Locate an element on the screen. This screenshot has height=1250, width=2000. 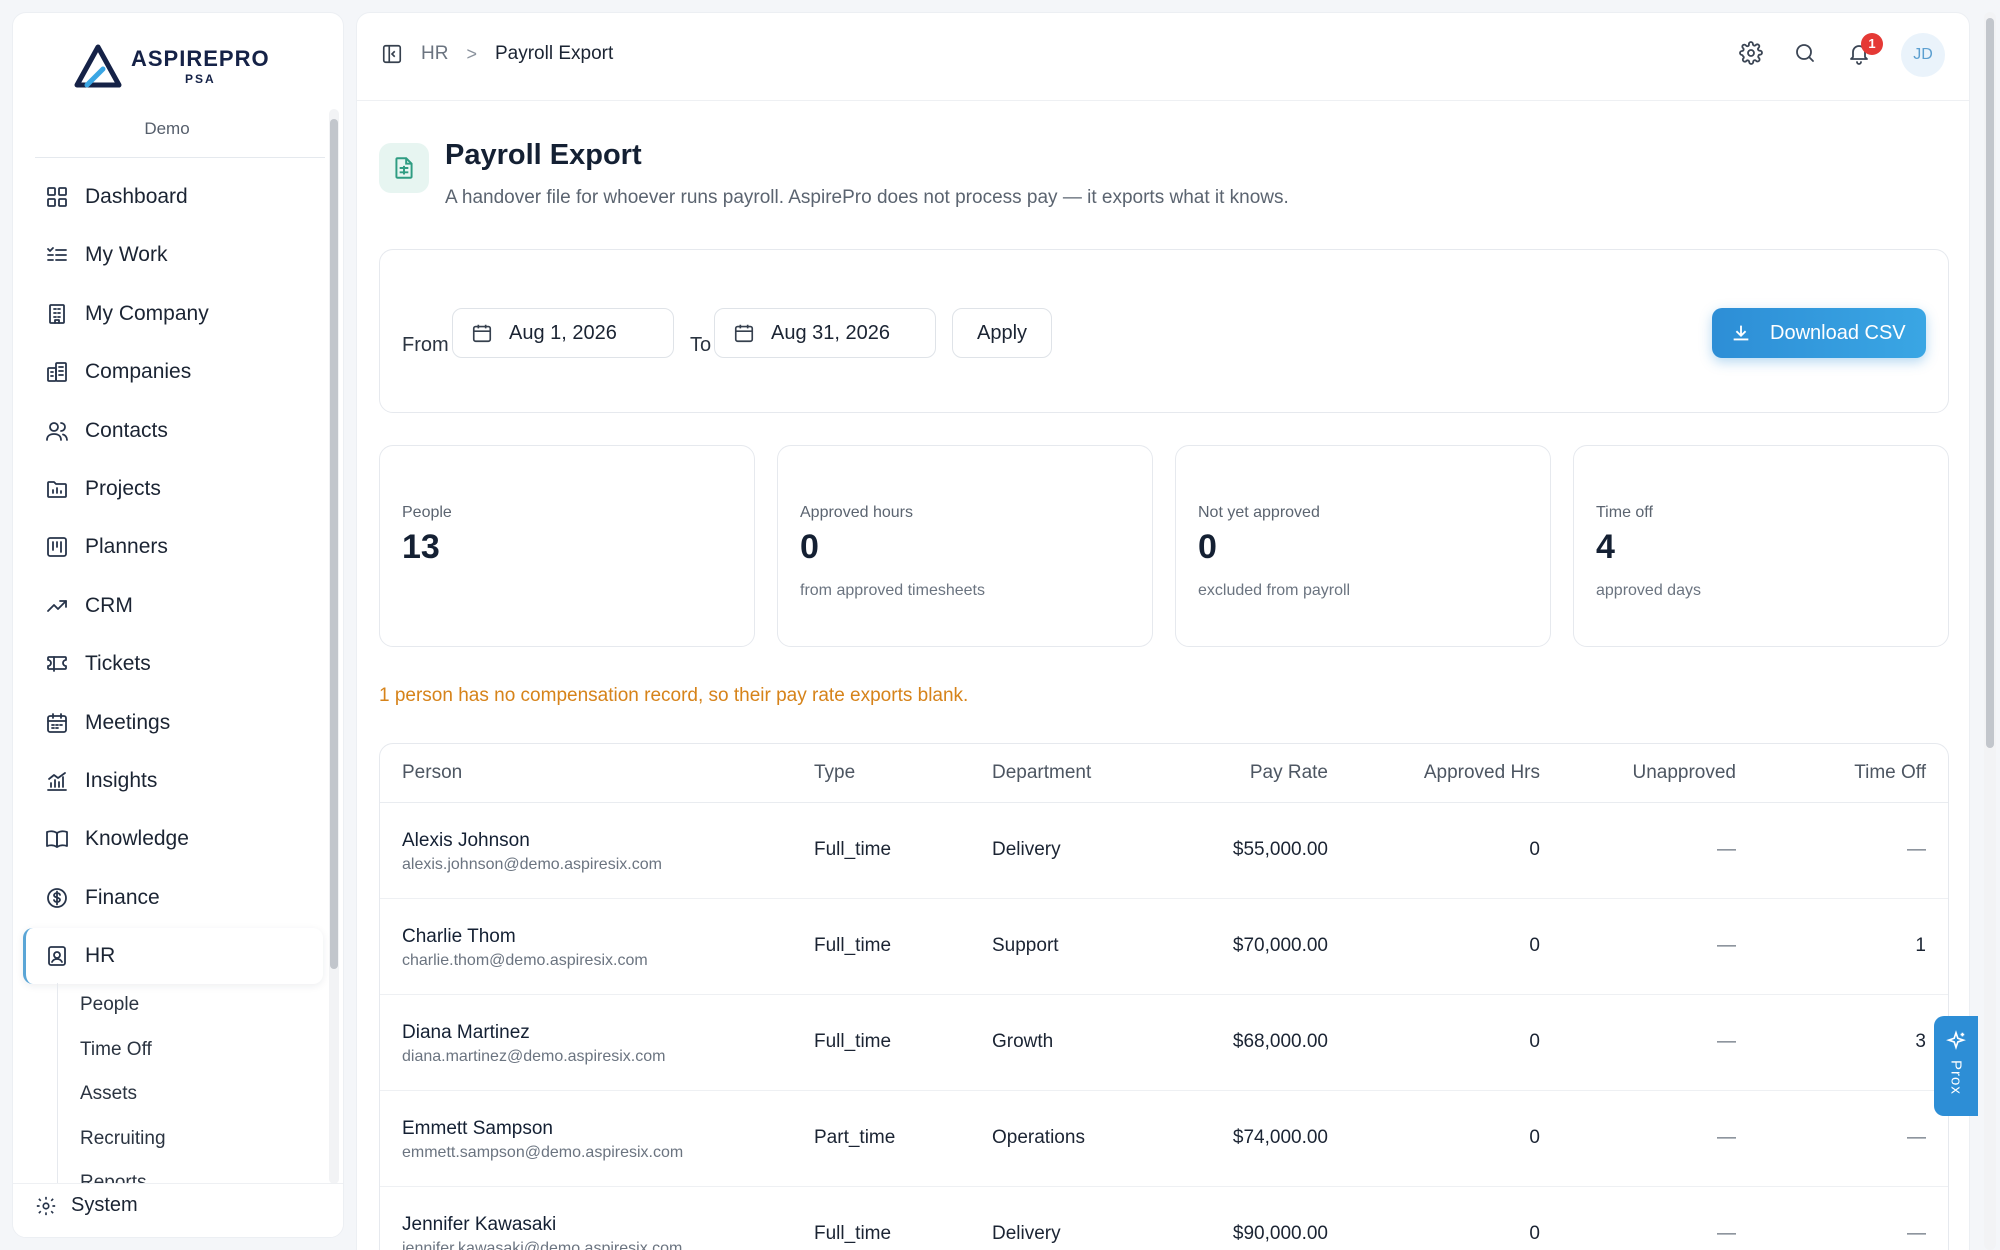
breadcrumb: HR > Payroll Export is located at coordinates (497, 54).